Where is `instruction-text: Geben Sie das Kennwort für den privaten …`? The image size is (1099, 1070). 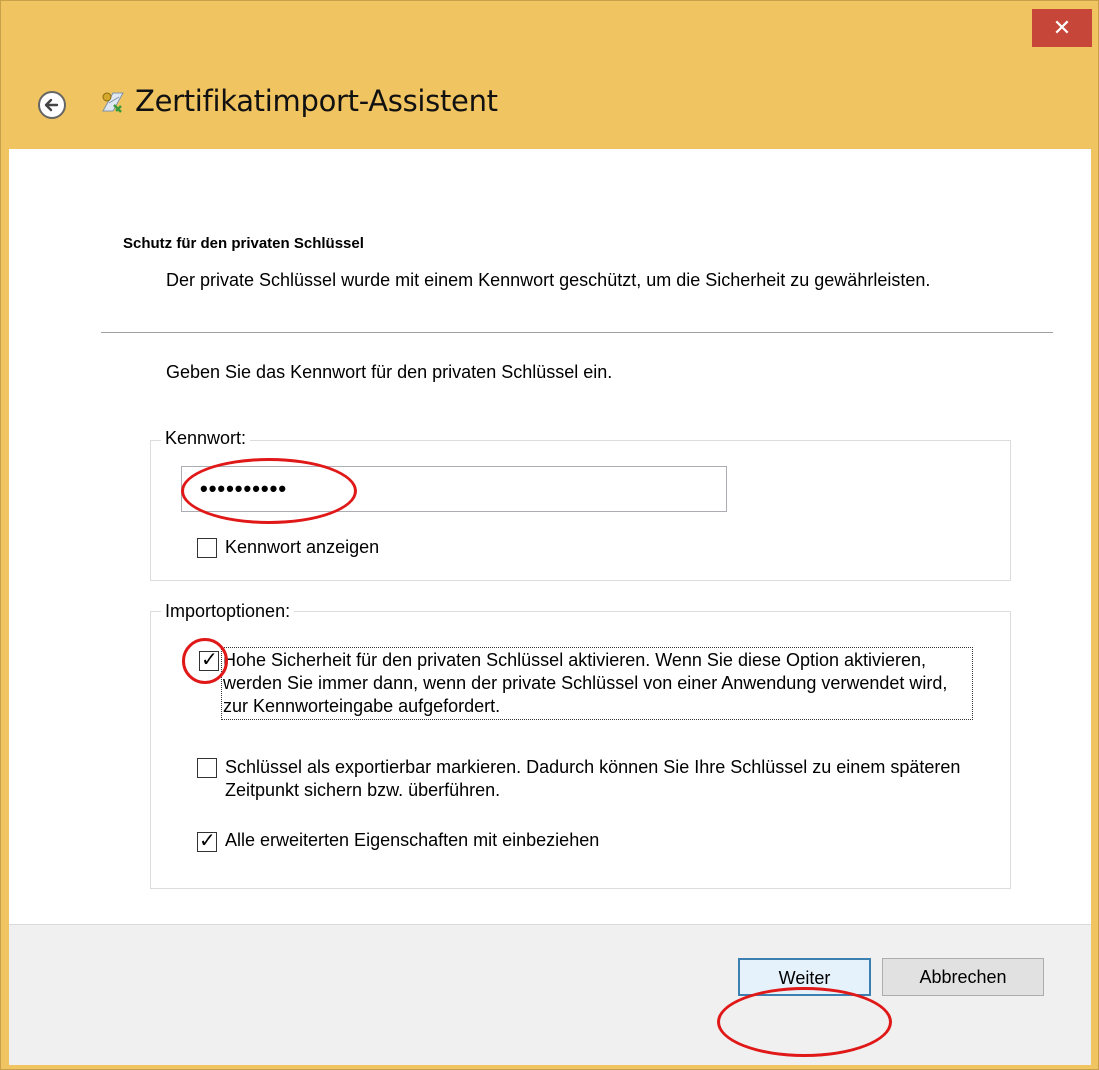
instruction-text: Geben Sie das Kennwort für den privaten … is located at coordinates (389, 372).